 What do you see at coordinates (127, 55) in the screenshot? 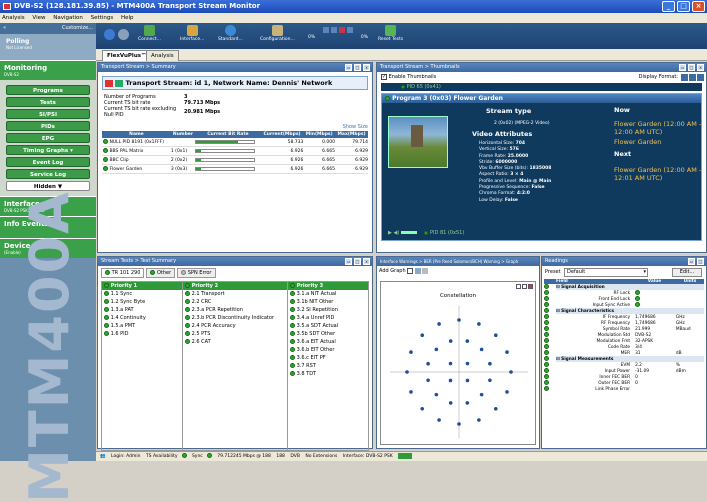
I see `tab-flexvuplus: FlexVuPlus™` at bounding box center [127, 55].